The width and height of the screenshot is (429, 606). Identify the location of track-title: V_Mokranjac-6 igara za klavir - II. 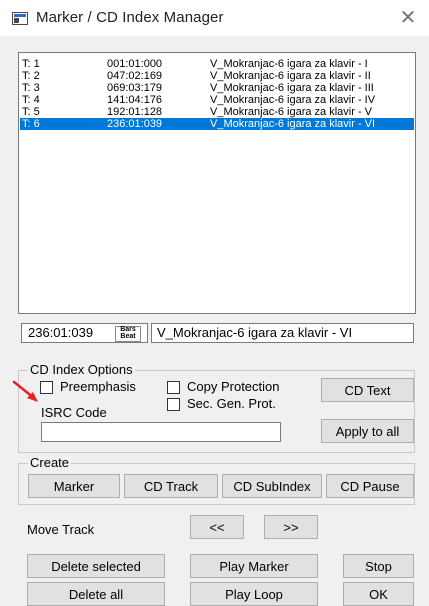
(290, 76).